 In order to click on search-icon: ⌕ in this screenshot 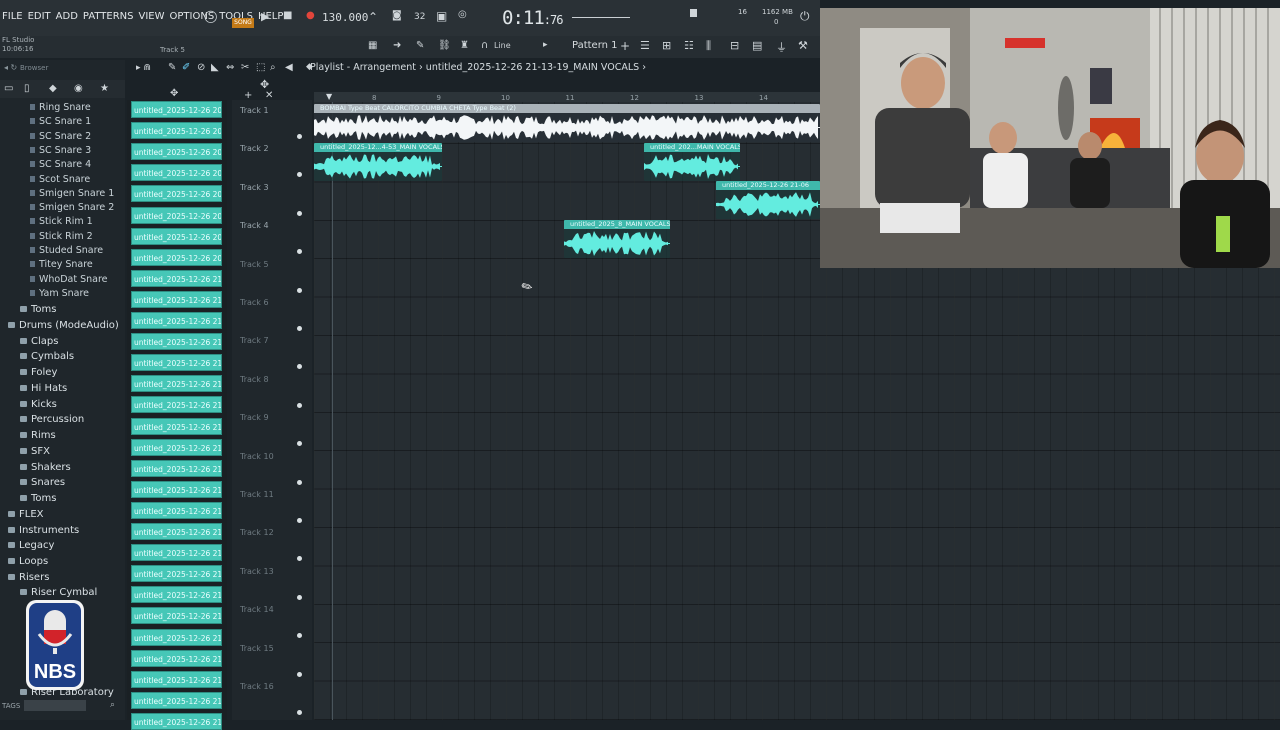, I will do `click(112, 705)`.